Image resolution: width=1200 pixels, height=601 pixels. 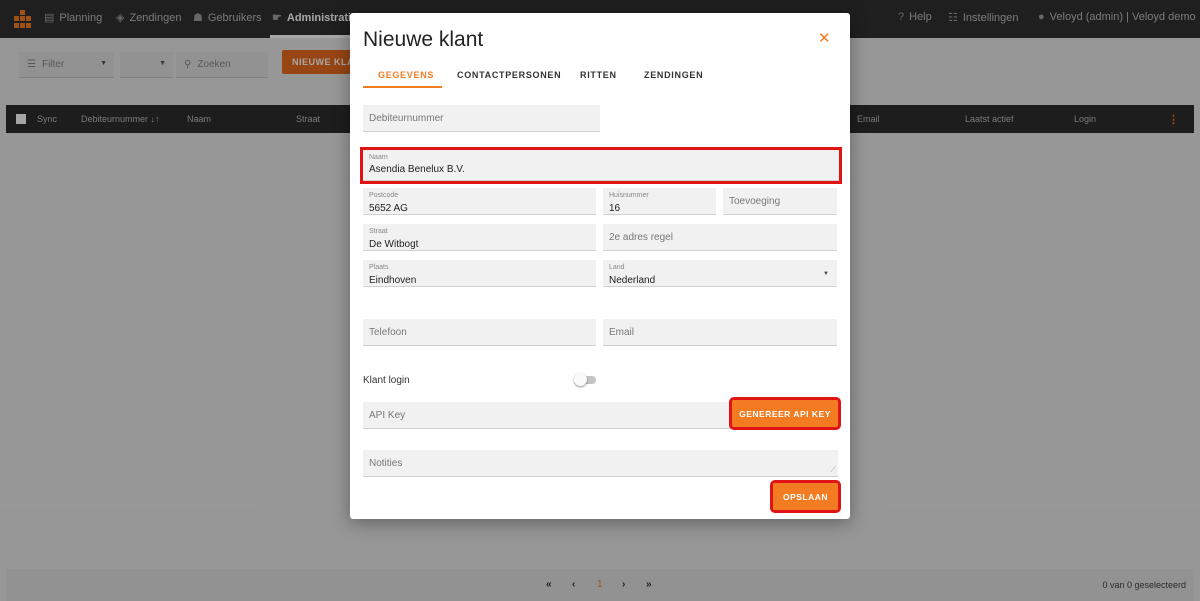 What do you see at coordinates (509, 75) in the screenshot?
I see `tab-contactpersonen: CONTACTPERSONEN` at bounding box center [509, 75].